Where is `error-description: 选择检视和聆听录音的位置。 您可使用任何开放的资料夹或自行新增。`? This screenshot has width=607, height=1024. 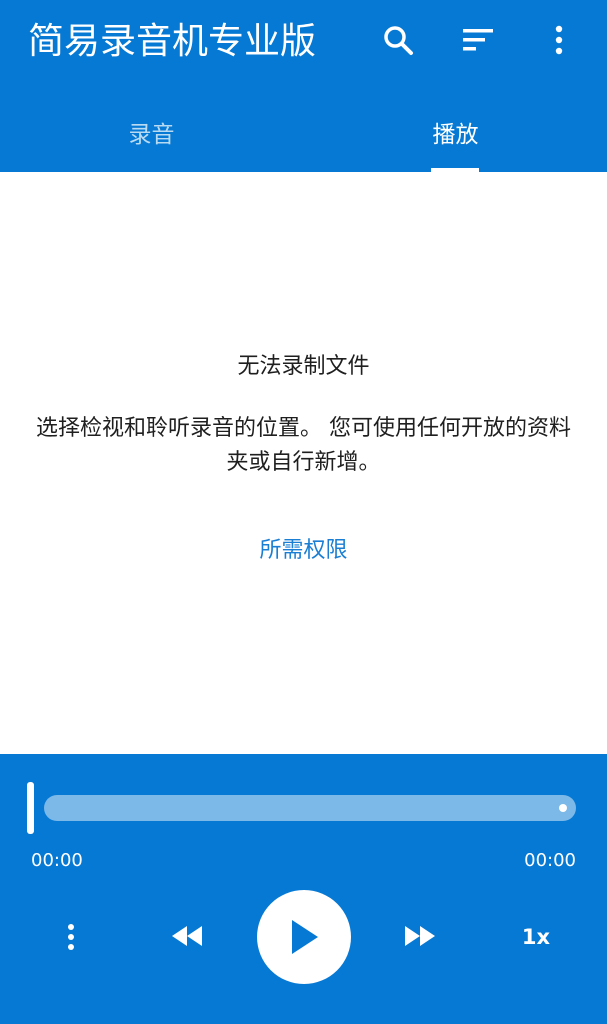 error-description: 选择检视和聆听录音的位置。 您可使用任何开放的资料夹或自行新增。 is located at coordinates (303, 445).